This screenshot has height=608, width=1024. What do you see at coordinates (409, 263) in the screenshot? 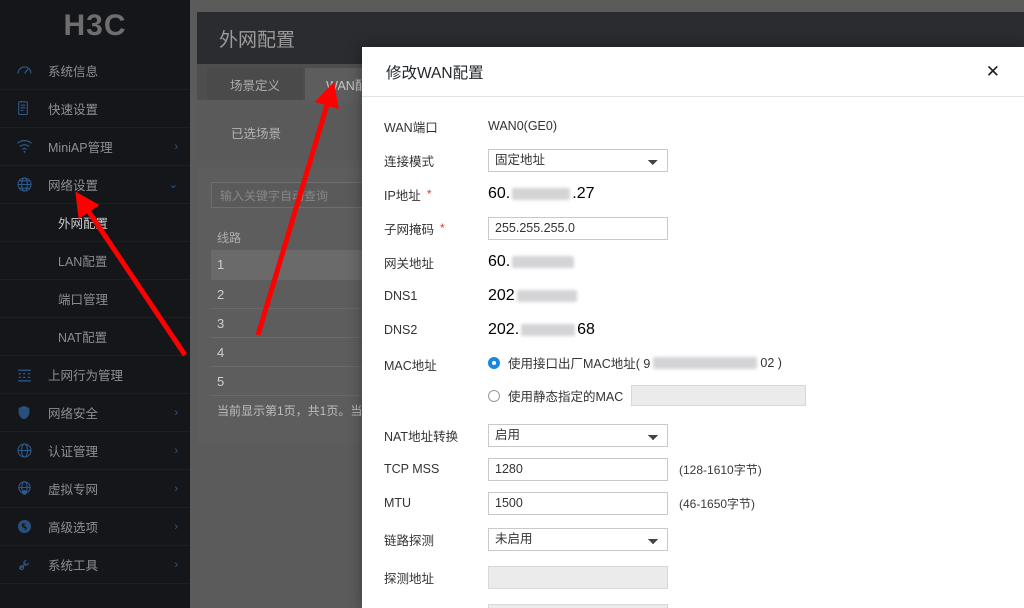
I see `field-label: 网关地址` at bounding box center [409, 263].